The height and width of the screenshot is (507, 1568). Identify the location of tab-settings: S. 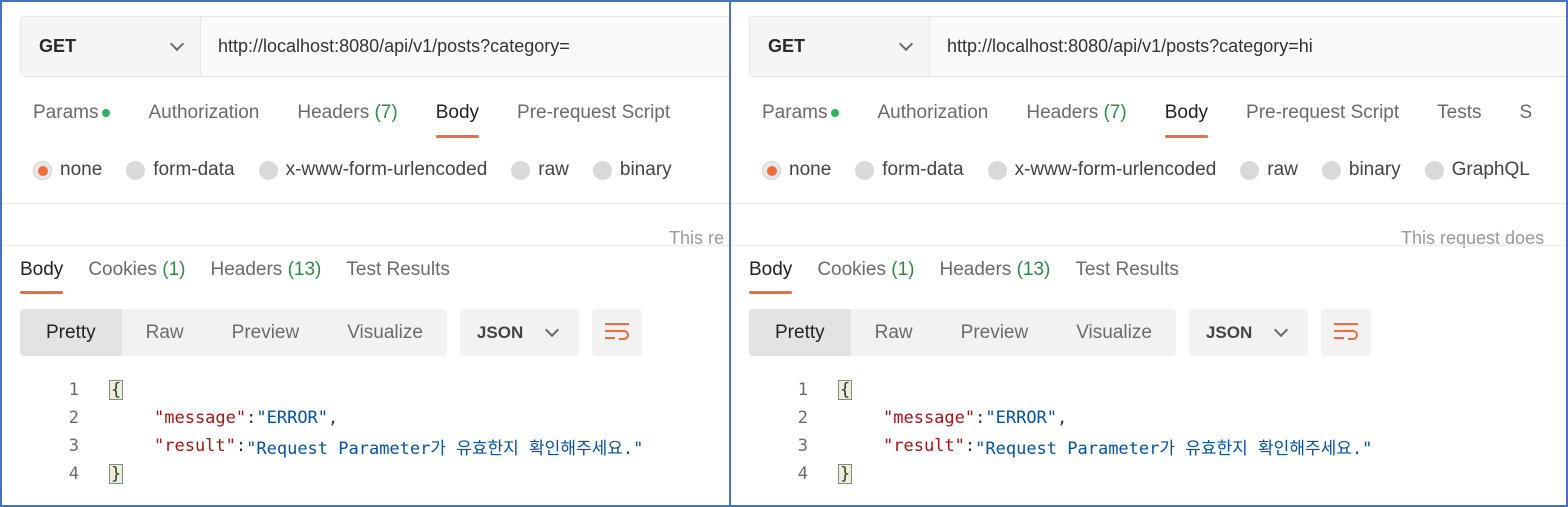
(1526, 120).